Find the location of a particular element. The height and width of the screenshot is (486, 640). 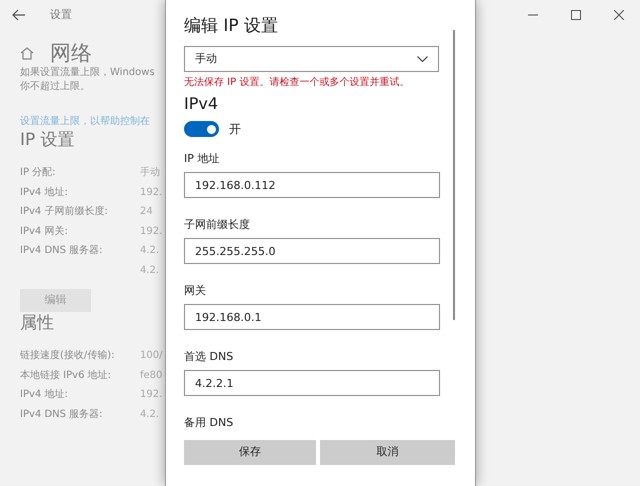

text-field: 192.168.0.1 is located at coordinates (312, 317).